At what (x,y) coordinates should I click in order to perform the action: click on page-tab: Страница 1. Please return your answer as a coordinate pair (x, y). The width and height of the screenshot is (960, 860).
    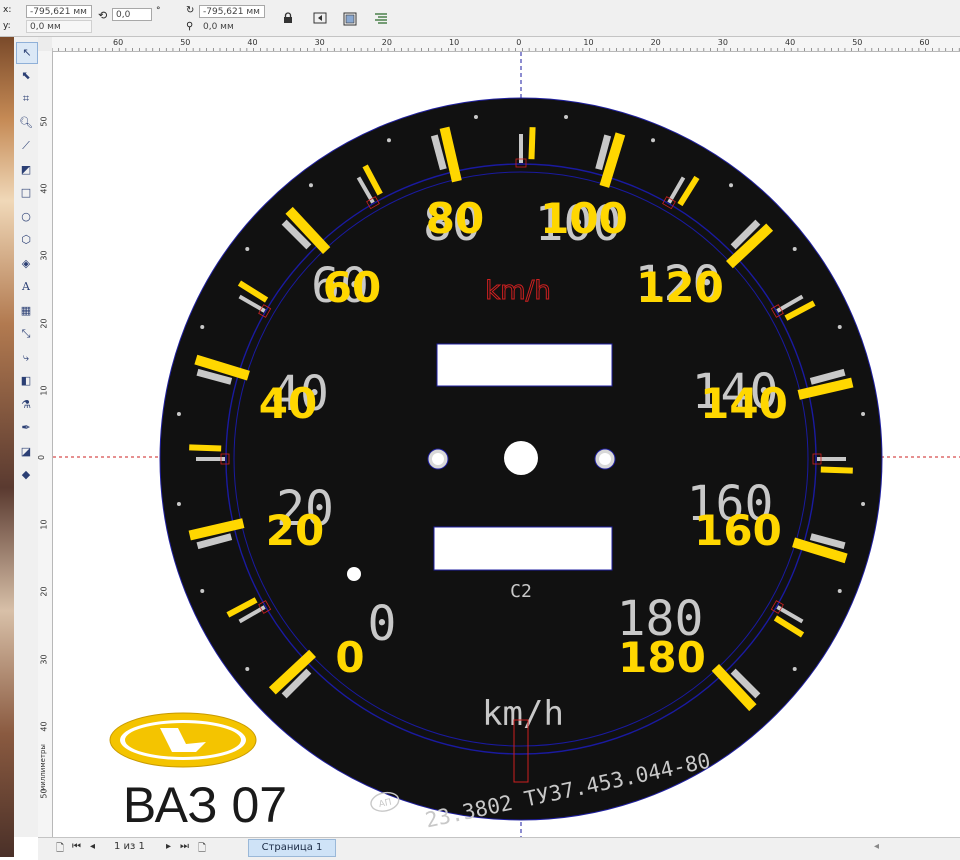
    Looking at the image, I should click on (292, 848).